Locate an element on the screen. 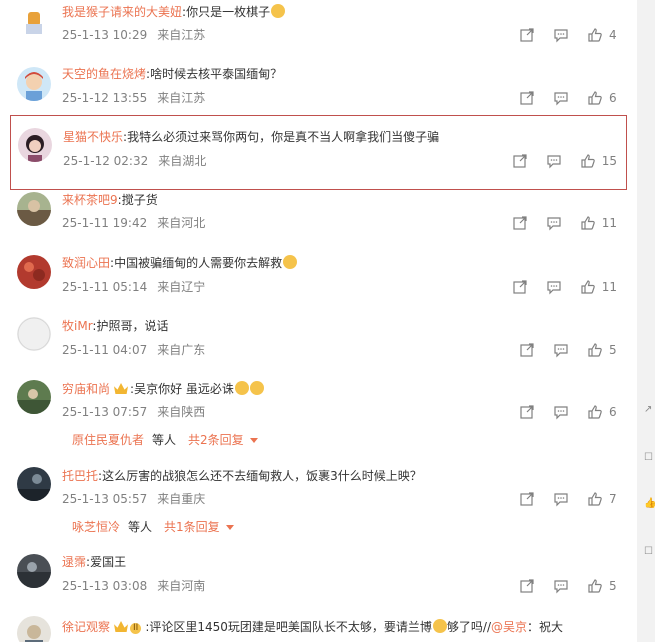 The image size is (655, 642). username: 星猫不快乐 is located at coordinates (93, 137).